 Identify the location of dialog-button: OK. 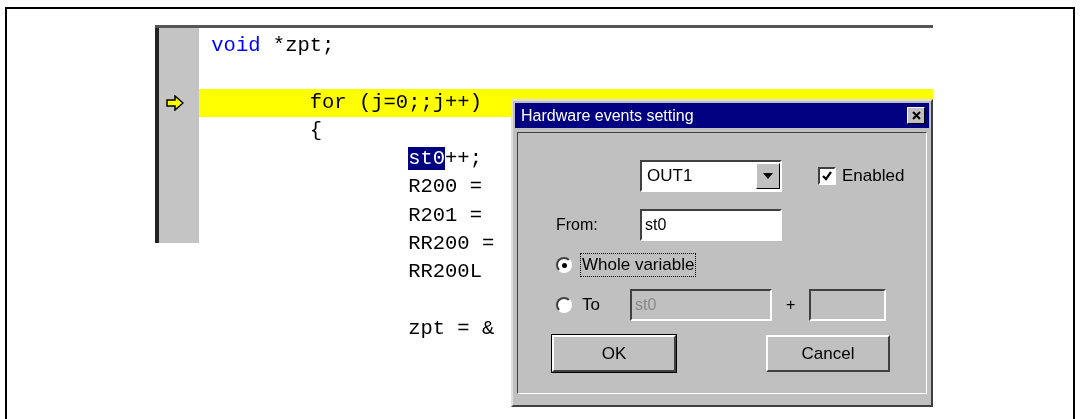
(614, 353).